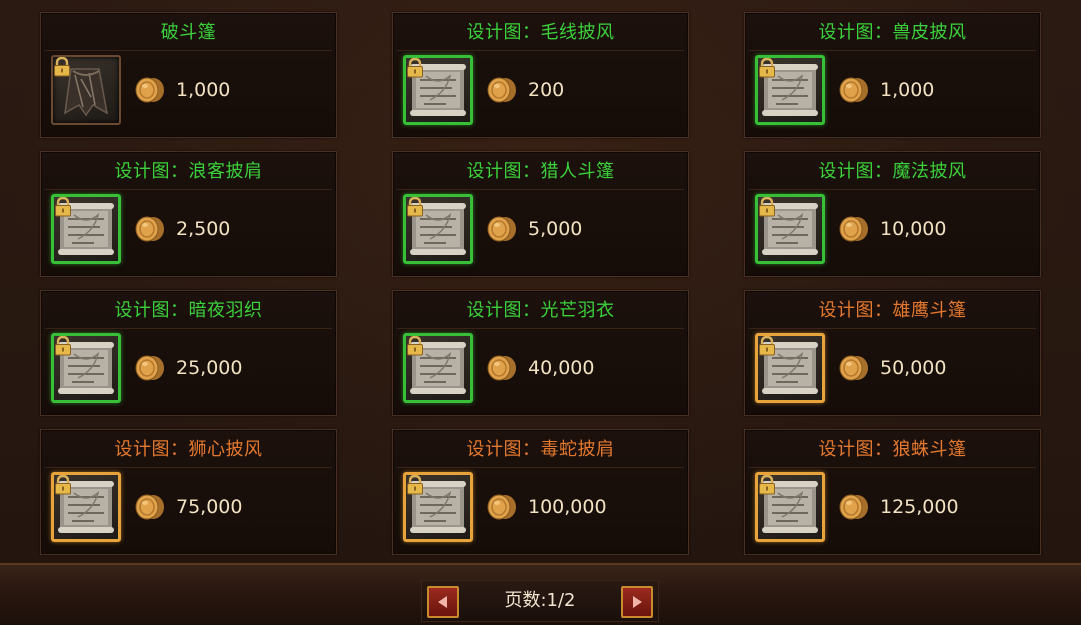  What do you see at coordinates (540, 353) in the screenshot?
I see `shop-item-card: 设计图：光芒羽衣 40,000` at bounding box center [540, 353].